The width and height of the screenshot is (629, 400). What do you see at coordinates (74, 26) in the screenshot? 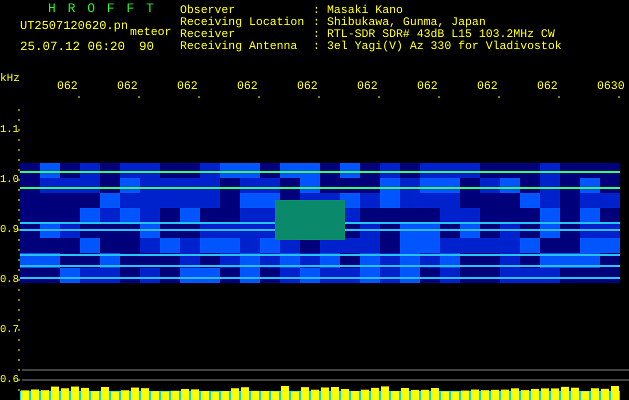
I see `file-name: UT2507120620.pn` at bounding box center [74, 26].